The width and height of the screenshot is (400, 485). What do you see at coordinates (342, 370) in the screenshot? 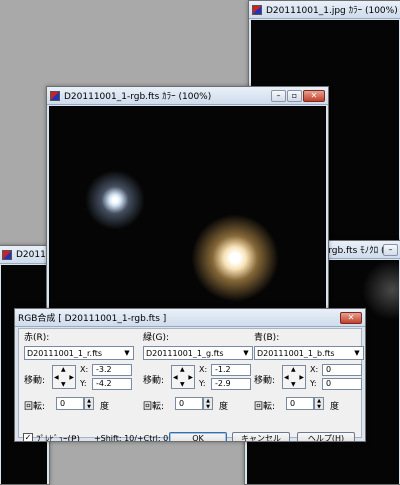
I see `blue-x-input: 0` at bounding box center [342, 370].